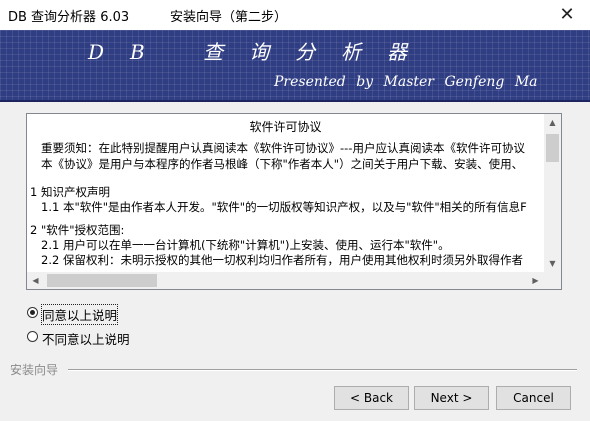 The height and width of the screenshot is (421, 590). What do you see at coordinates (451, 398) in the screenshot?
I see `next-button: Next >` at bounding box center [451, 398].